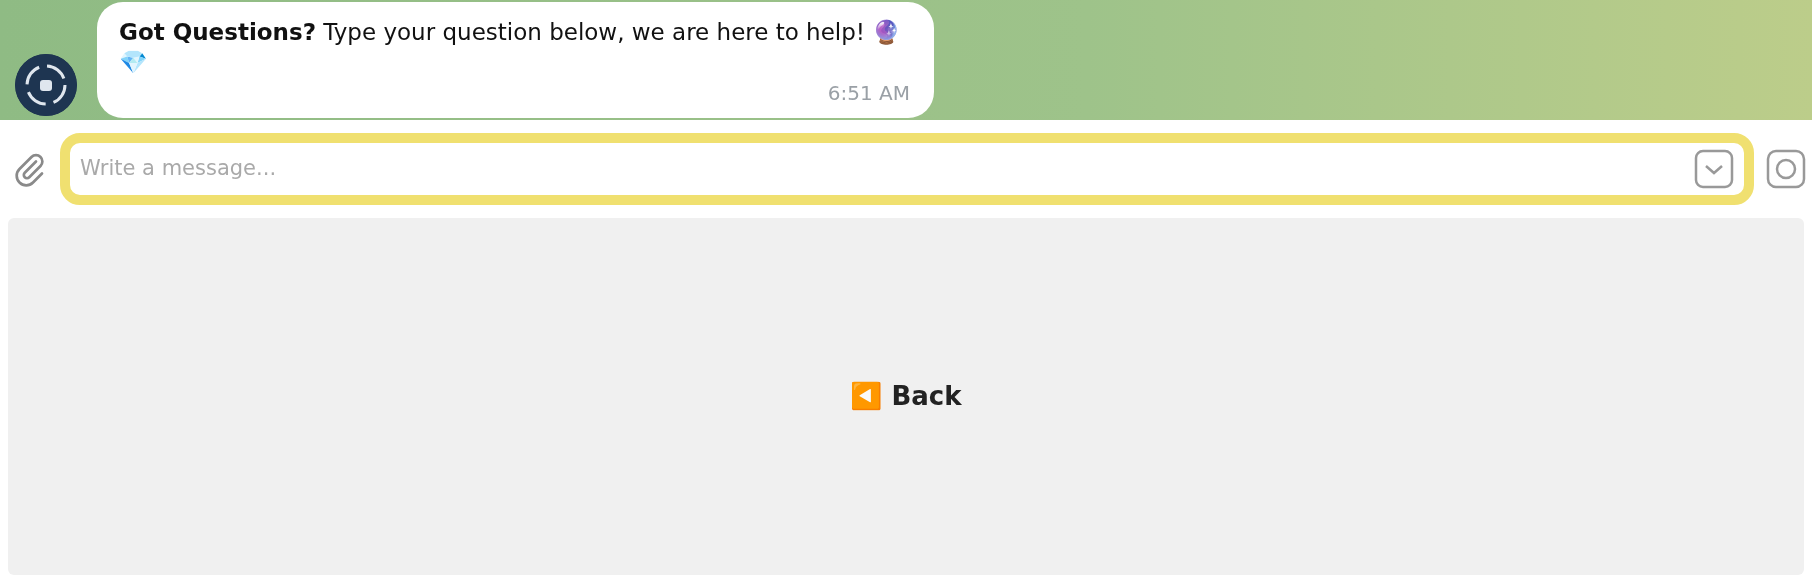 The height and width of the screenshot is (583, 1812). What do you see at coordinates (511, 47) in the screenshot?
I see `message-text: Got Questions? Type your question below, we are here to help! 🔮 💎` at bounding box center [511, 47].